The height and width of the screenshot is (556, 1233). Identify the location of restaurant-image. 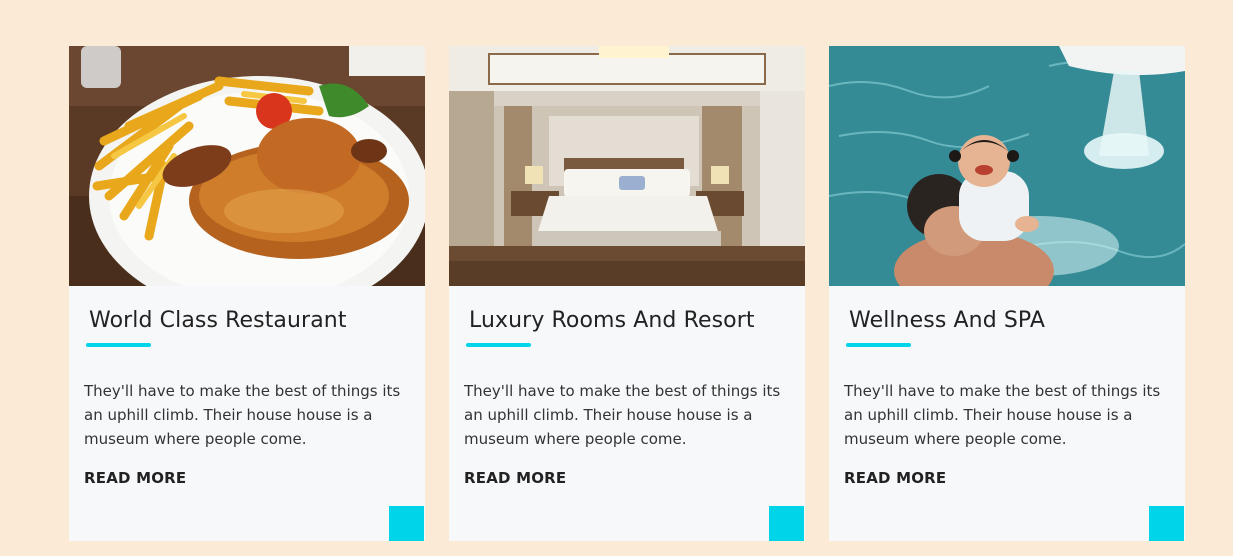
(247, 166).